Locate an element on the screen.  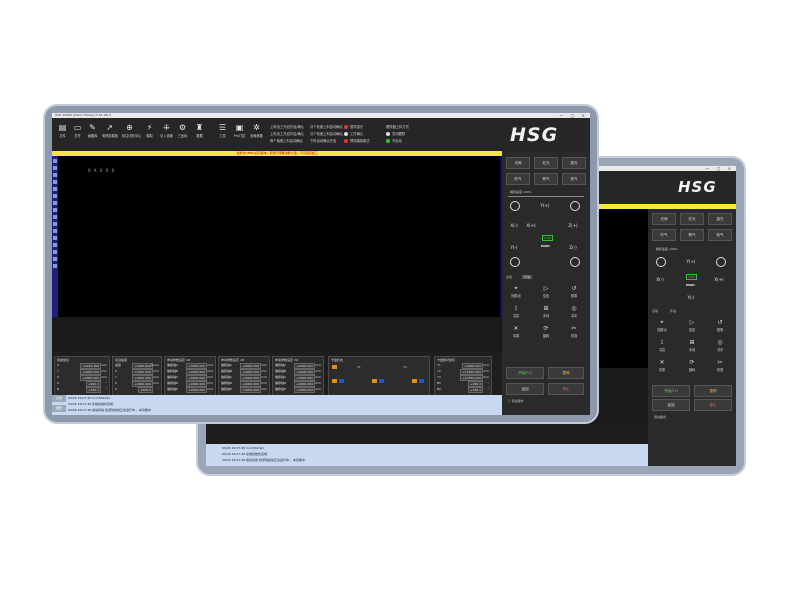
back-dryrun-button: ▷ 空走 is located at coordinates (692, 325).